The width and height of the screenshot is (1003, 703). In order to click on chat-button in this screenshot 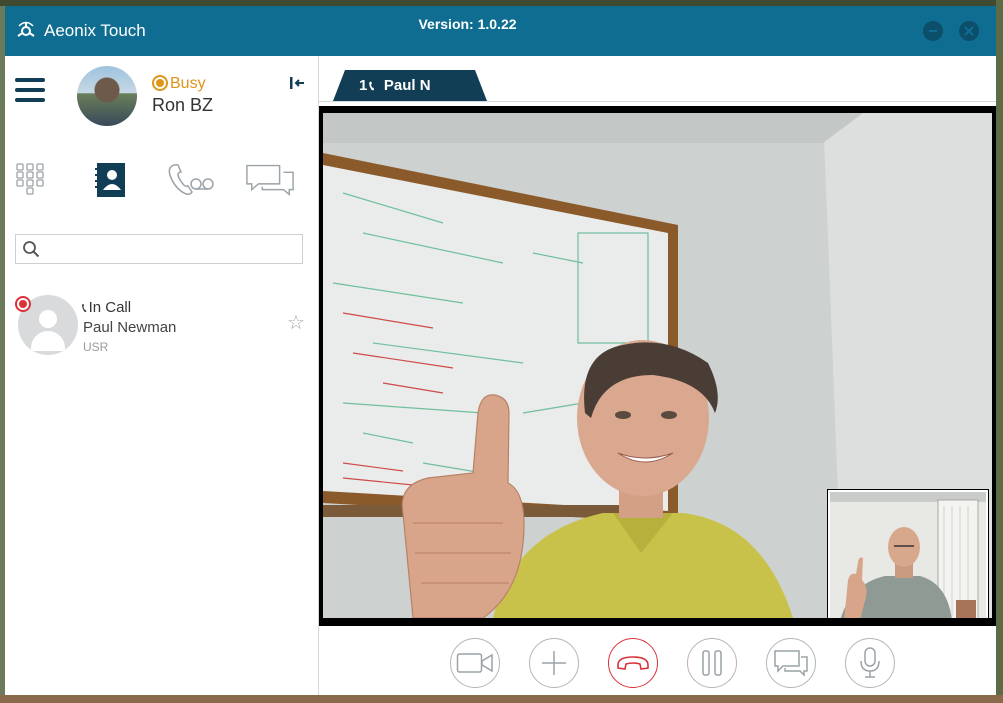, I will do `click(791, 663)`.